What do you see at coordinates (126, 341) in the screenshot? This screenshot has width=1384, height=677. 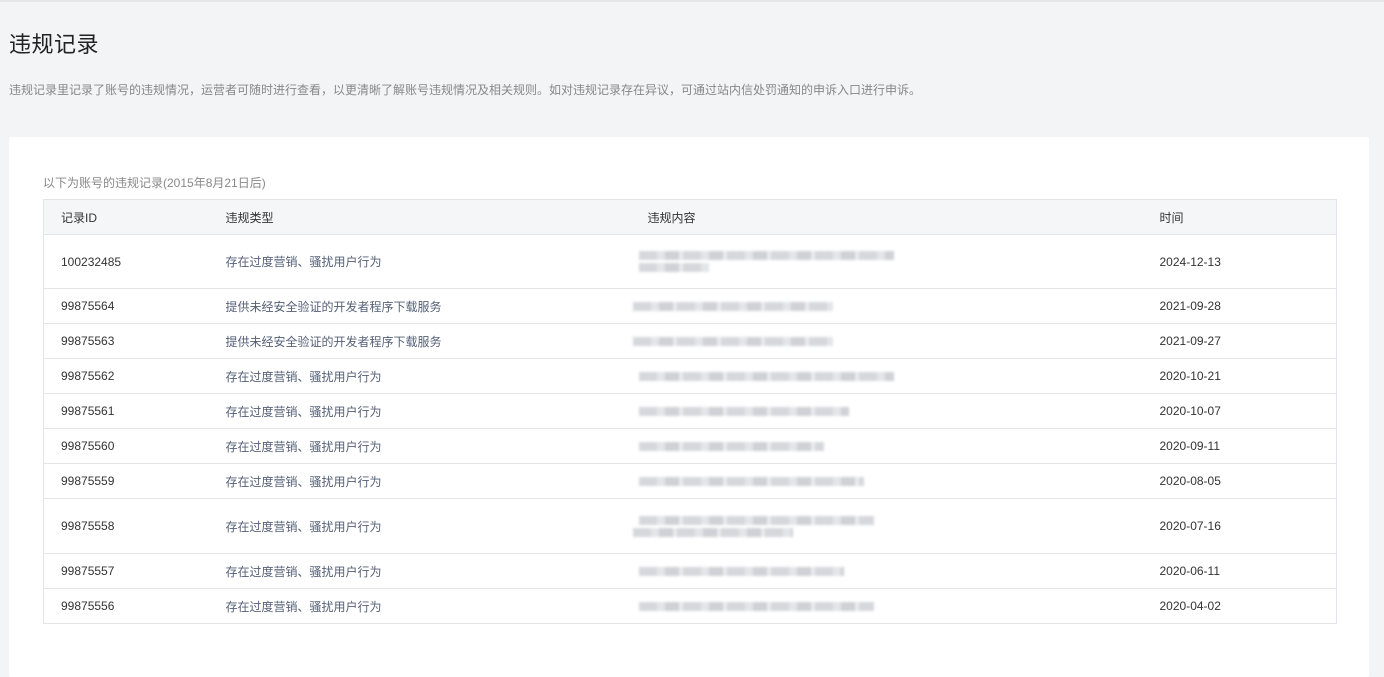 I see `record-id: 99875563` at bounding box center [126, 341].